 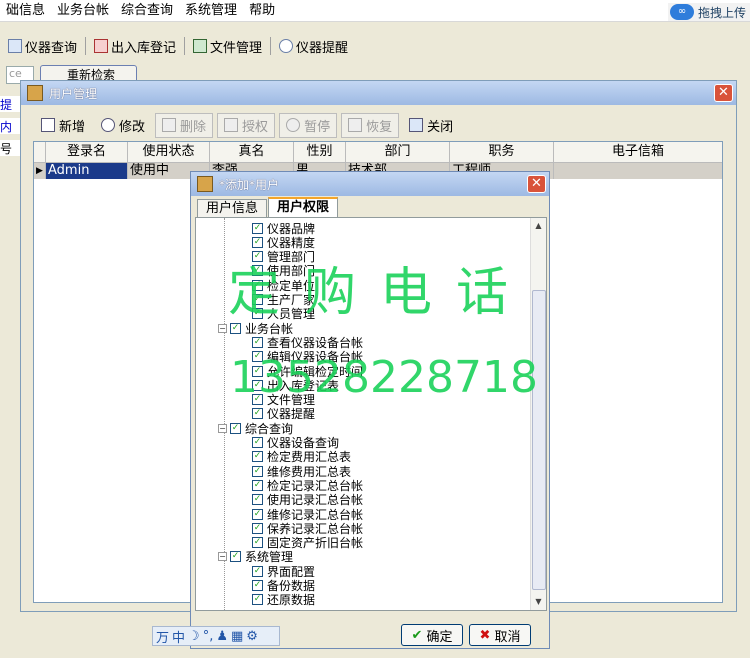 What do you see at coordinates (246, 125) in the screenshot?
I see `grant-button: 授权` at bounding box center [246, 125].